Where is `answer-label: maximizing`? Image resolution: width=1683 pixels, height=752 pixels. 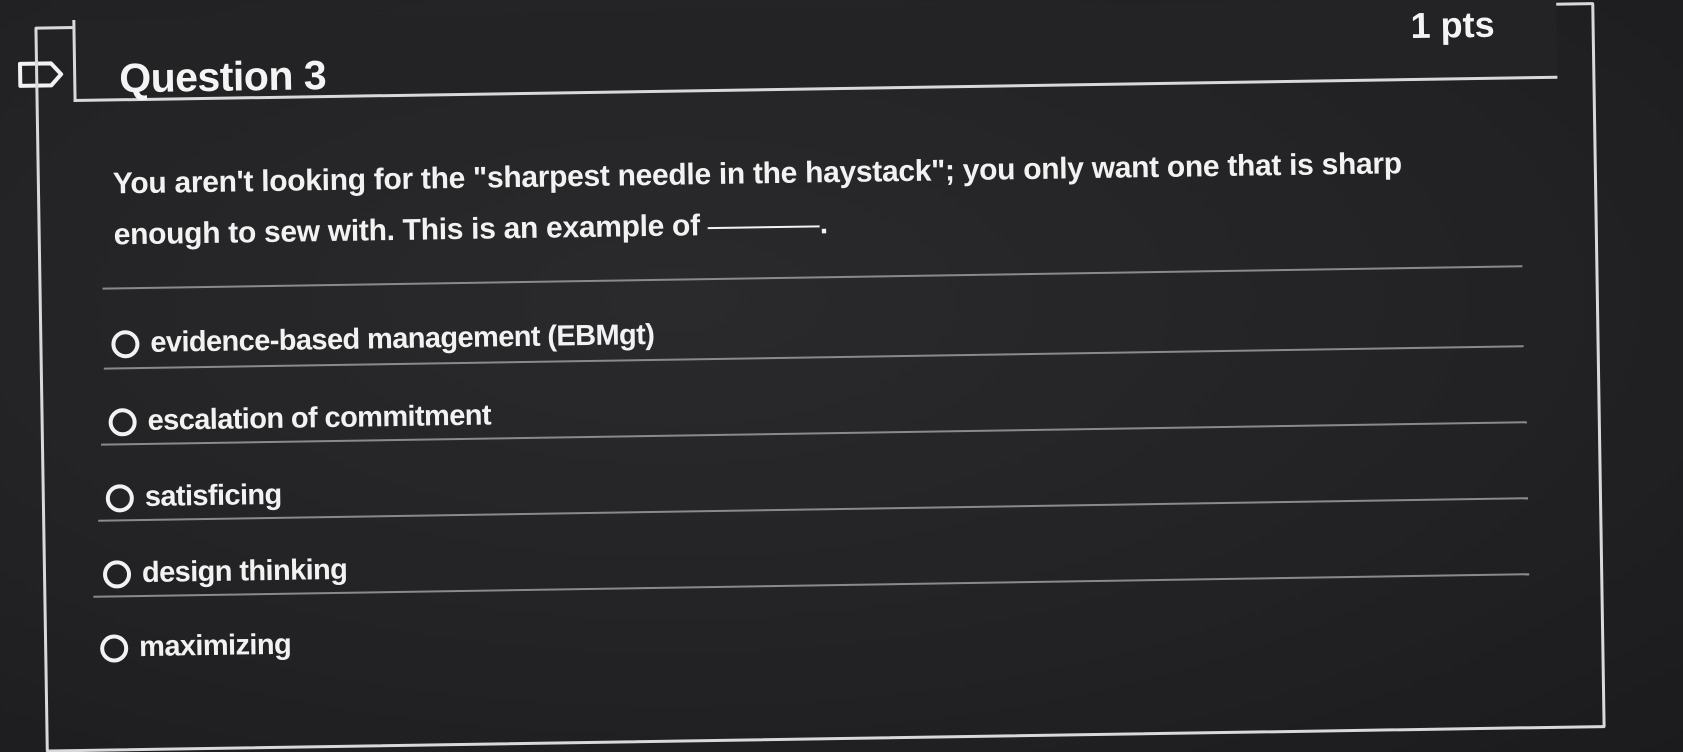
answer-label: maximizing is located at coordinates (215, 646).